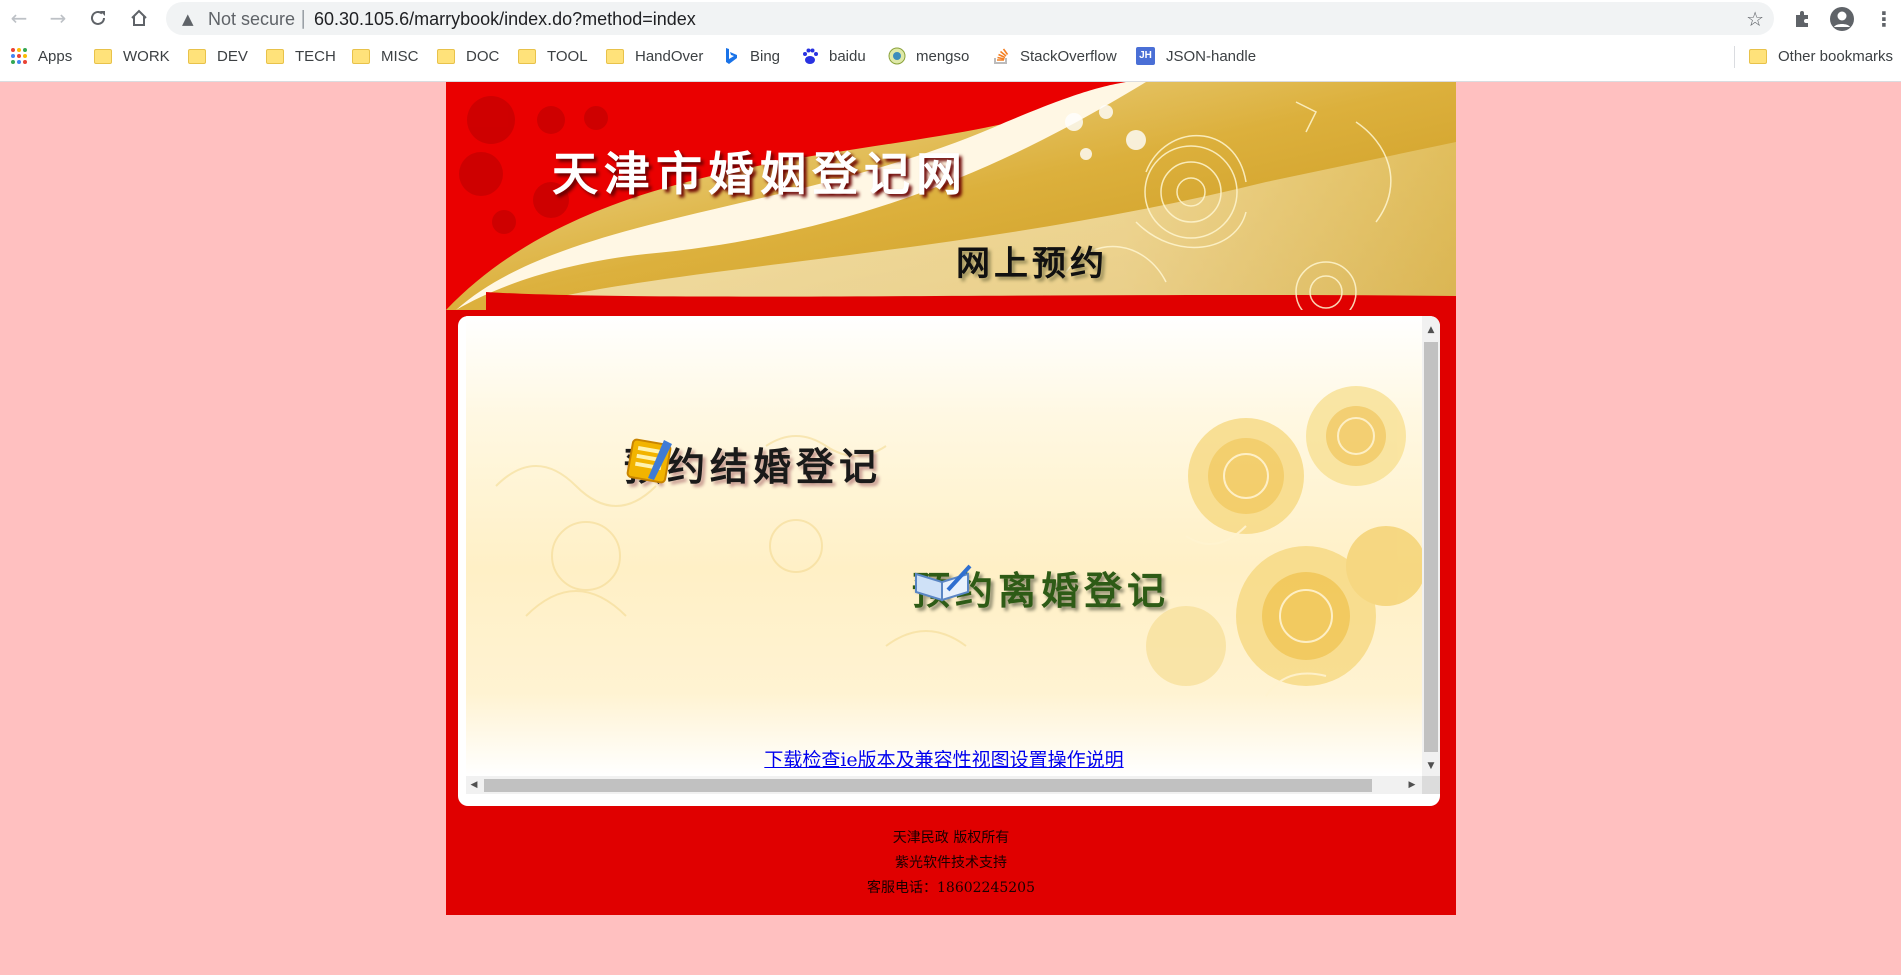  I want to click on bookmark-apps: Apps, so click(41, 56).